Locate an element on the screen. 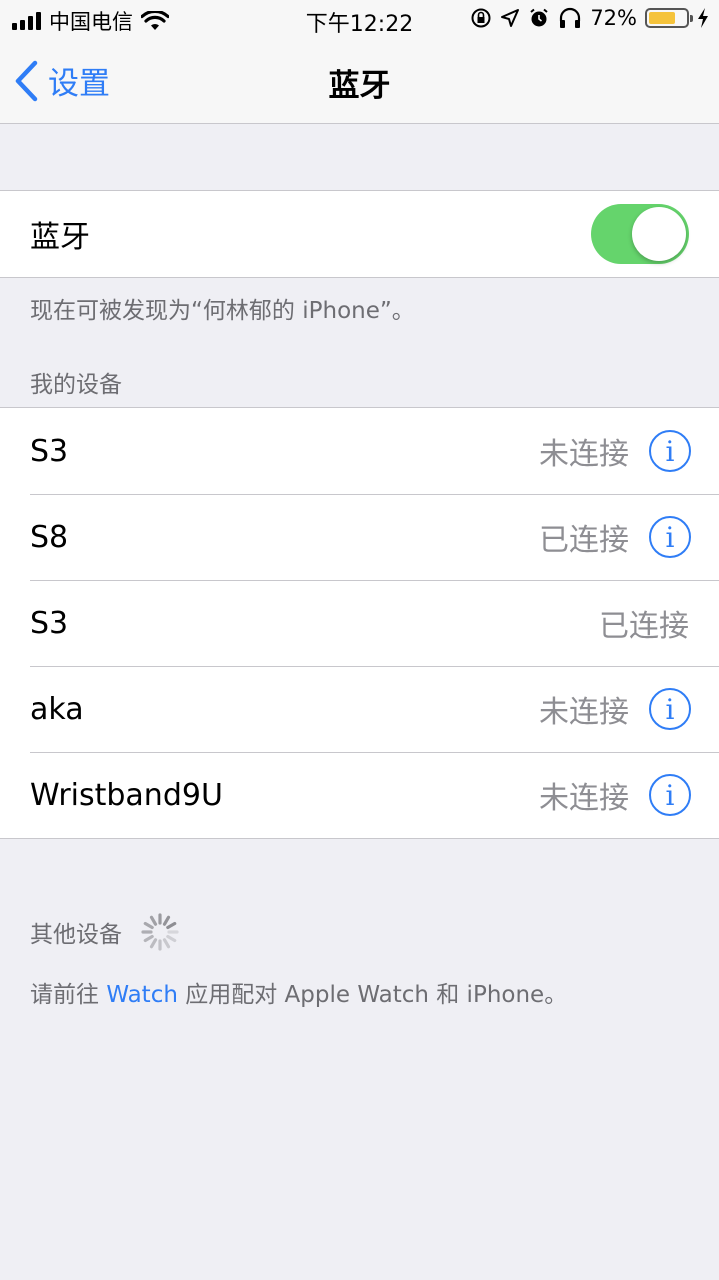 Image resolution: width=719 pixels, height=1280 pixels. footer-prefix: 请前往 is located at coordinates (68, 995).